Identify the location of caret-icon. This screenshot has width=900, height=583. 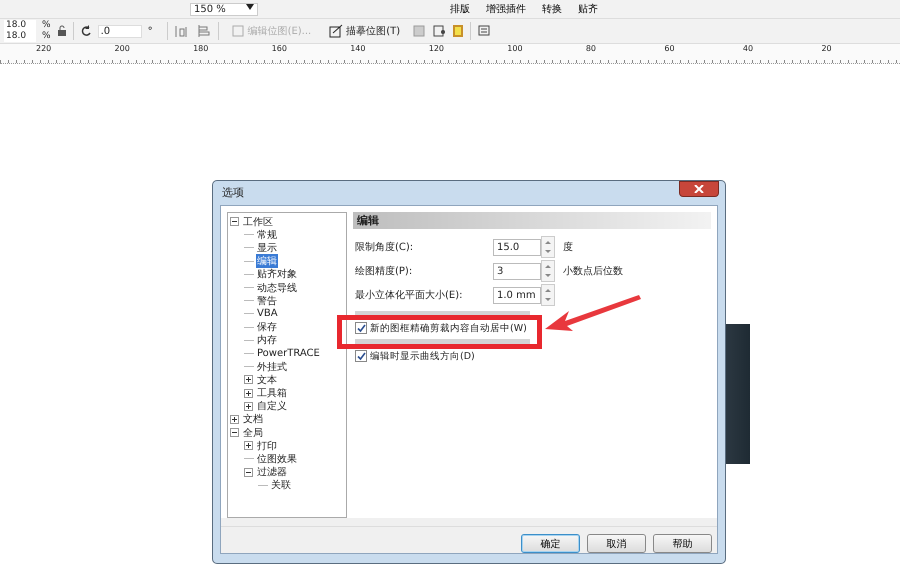
(250, 7).